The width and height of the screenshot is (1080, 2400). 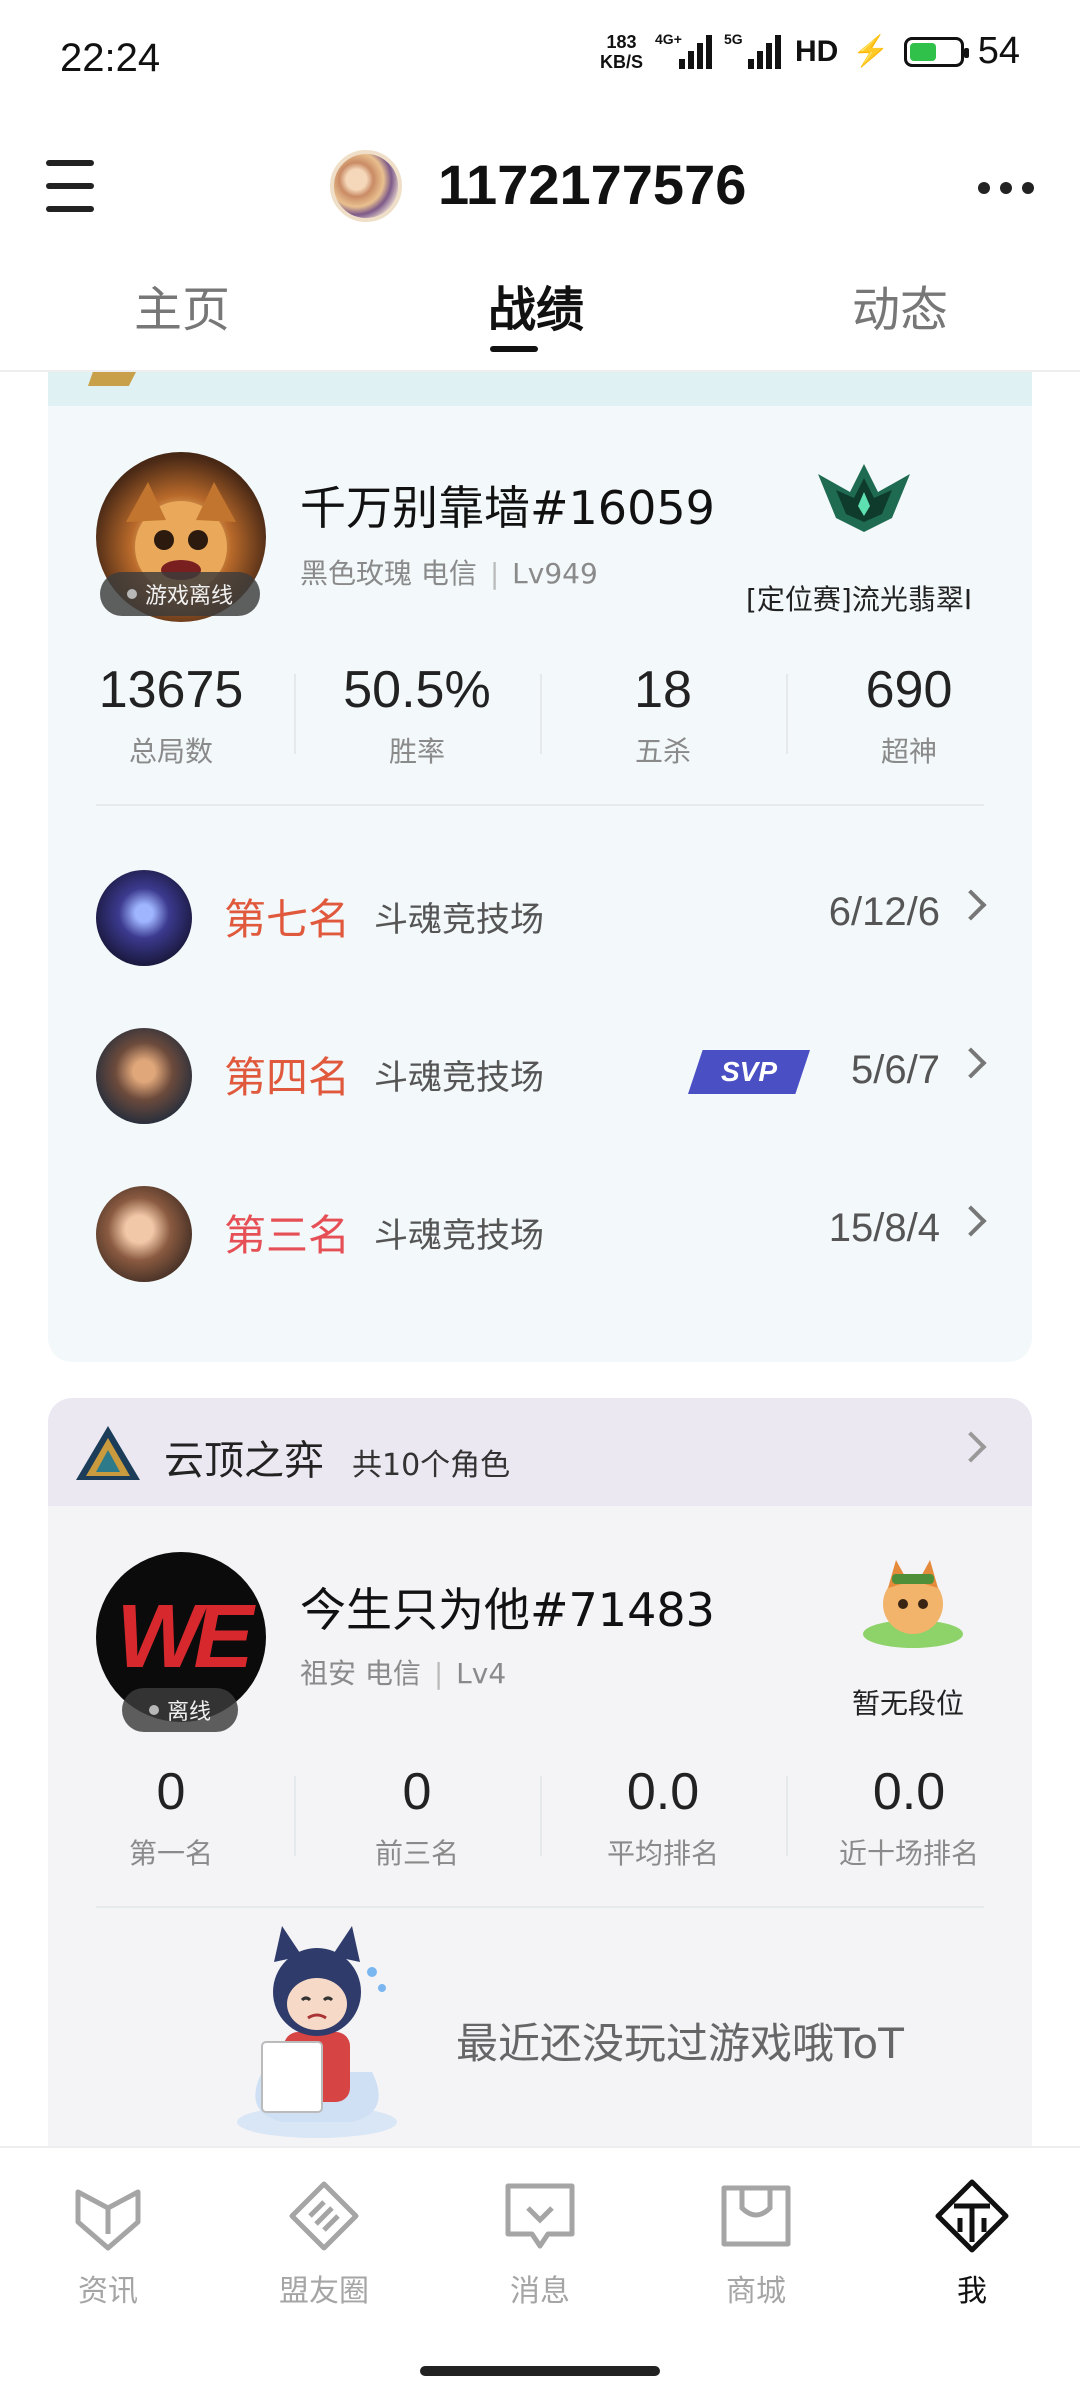 I want to click on tab-records: 战绩, so click(x=536, y=305).